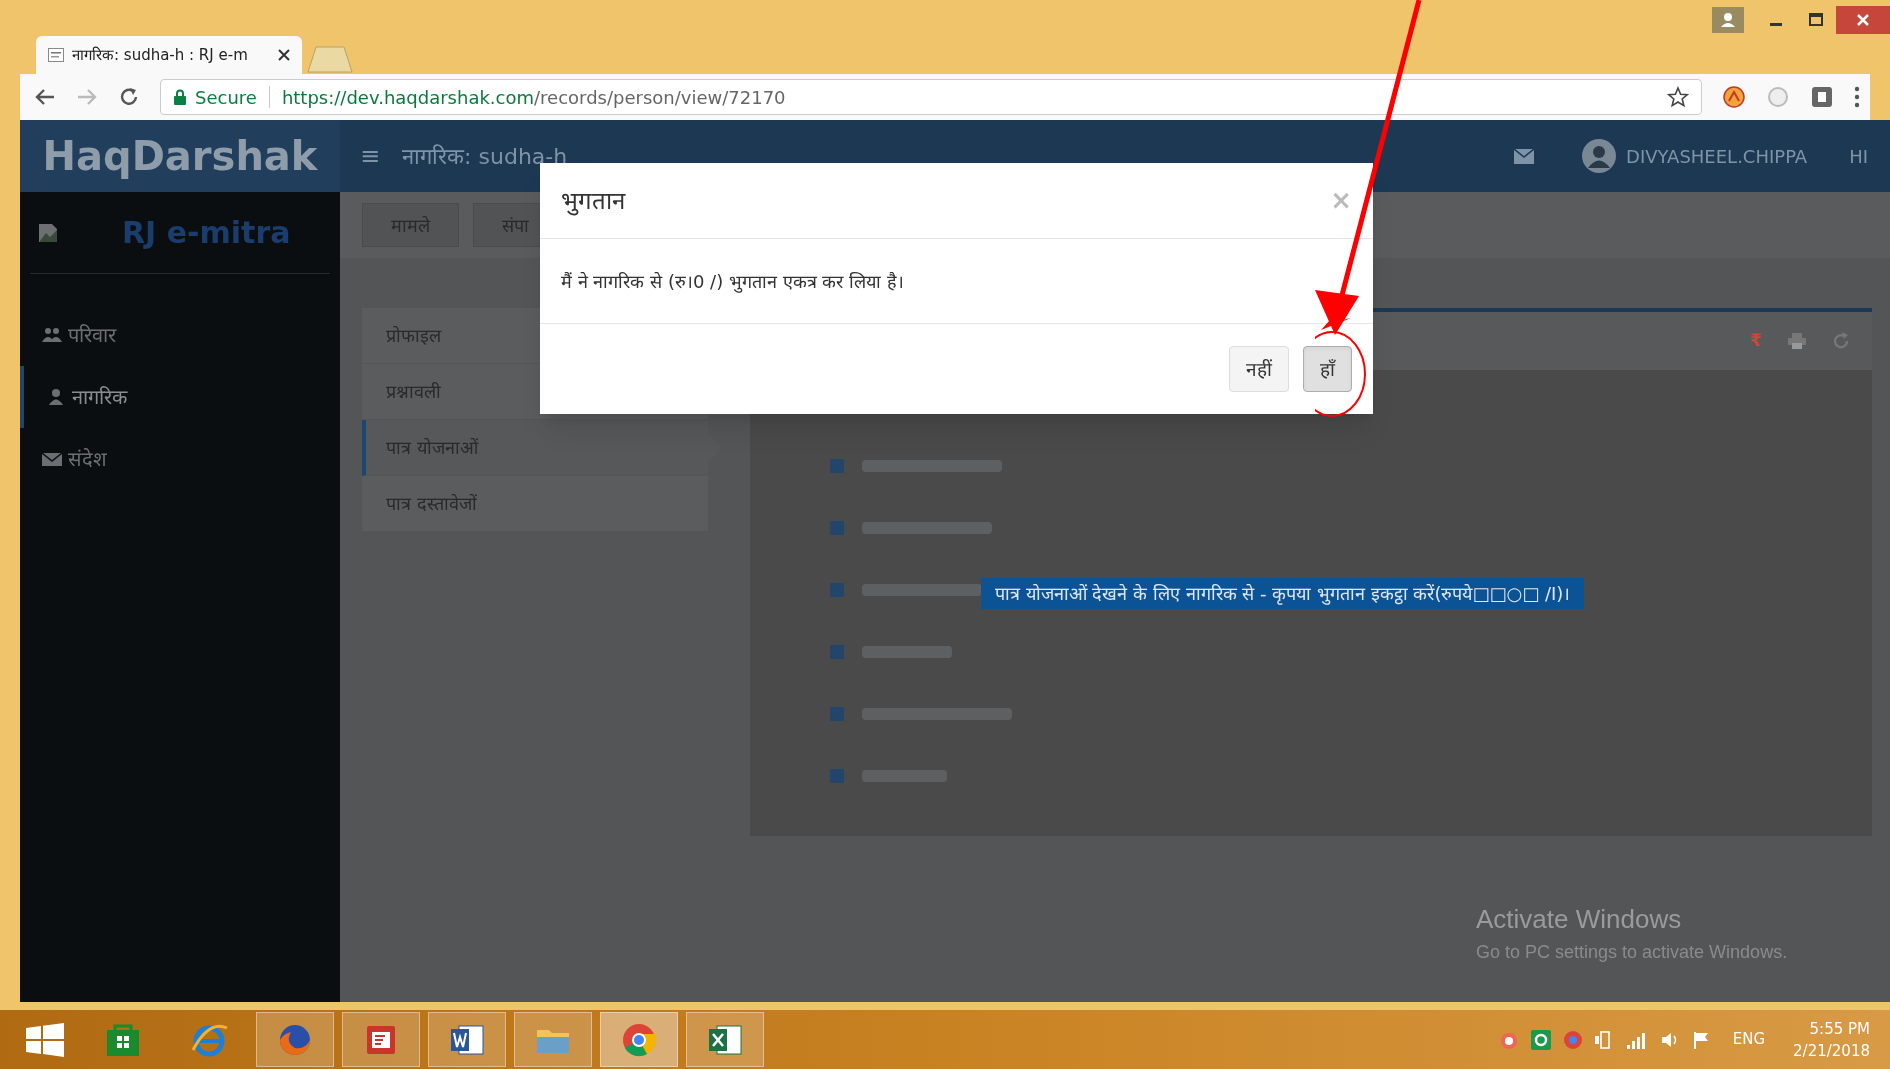 The width and height of the screenshot is (1890, 1069). I want to click on user-name: DIVYASHEEL.CHIPPA, so click(1717, 156).